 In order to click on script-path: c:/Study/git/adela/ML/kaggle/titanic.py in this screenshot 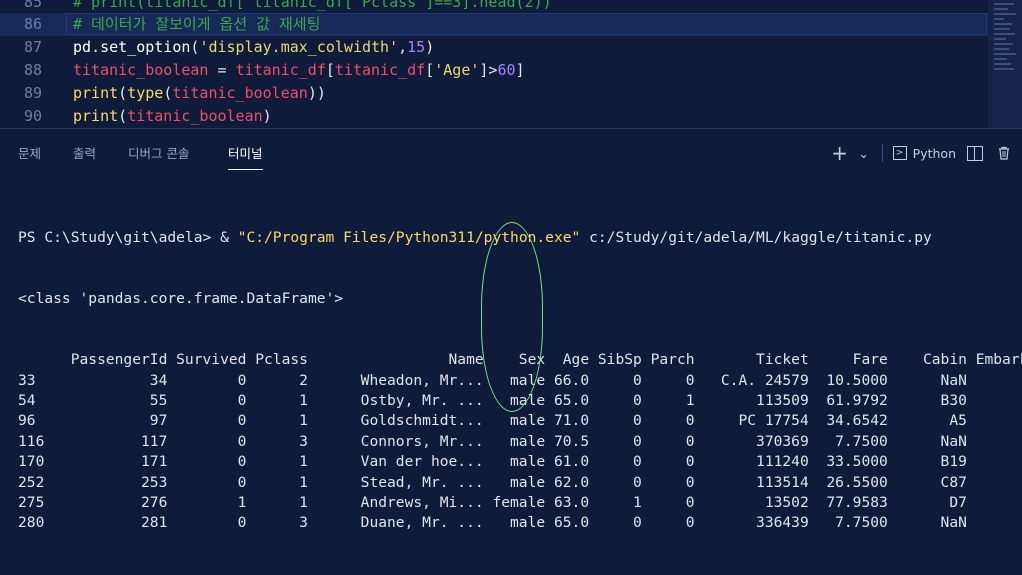, I will do `click(756, 237)`.